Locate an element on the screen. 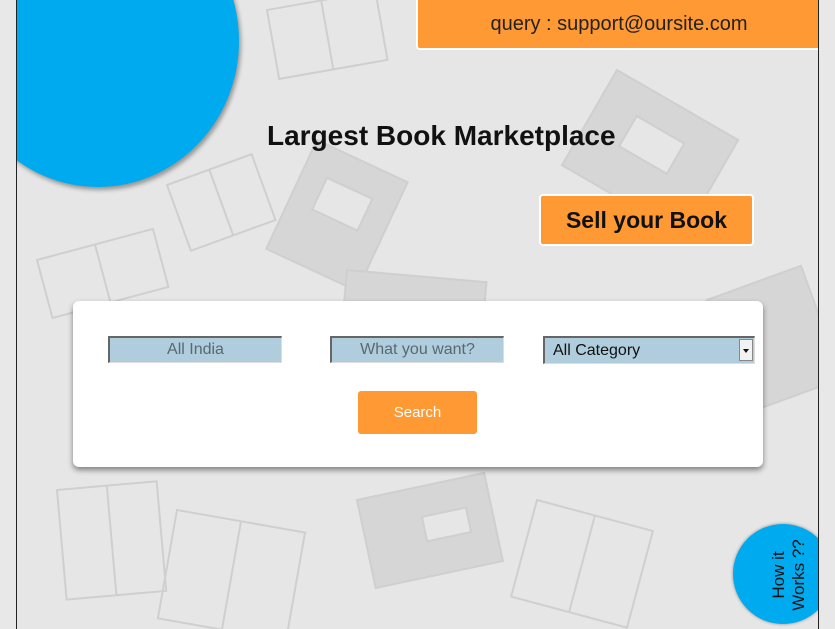  category-select: All Category is located at coordinates (649, 350).